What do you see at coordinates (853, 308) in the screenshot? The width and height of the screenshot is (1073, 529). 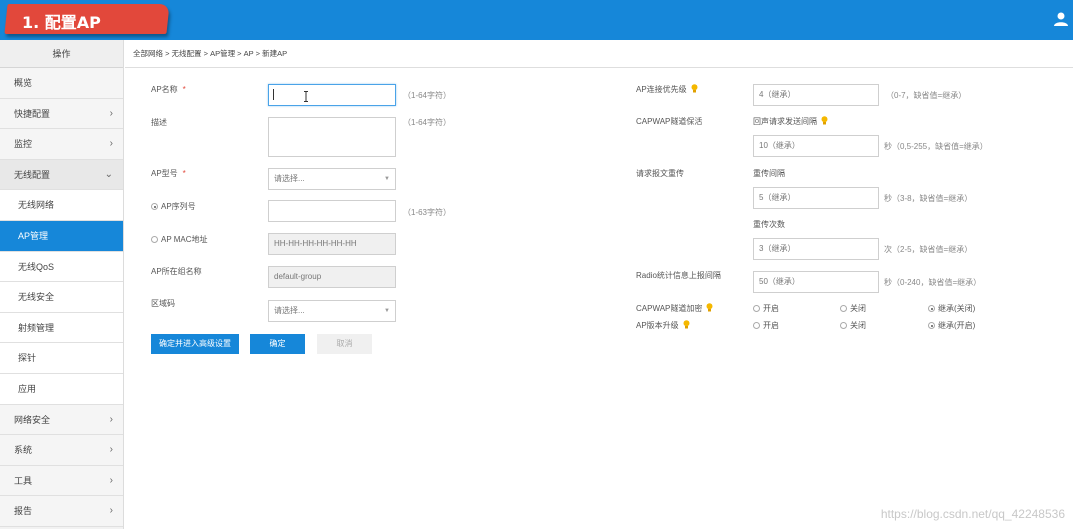 I see `encrypt-option-off: 关闭` at bounding box center [853, 308].